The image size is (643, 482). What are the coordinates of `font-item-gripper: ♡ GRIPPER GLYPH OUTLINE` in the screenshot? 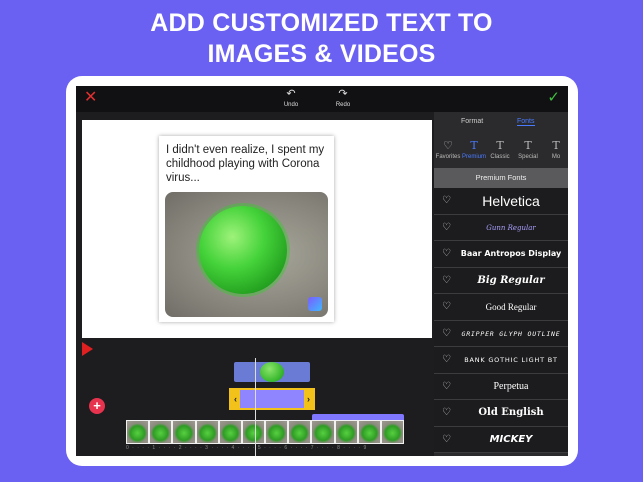 It's located at (501, 333).